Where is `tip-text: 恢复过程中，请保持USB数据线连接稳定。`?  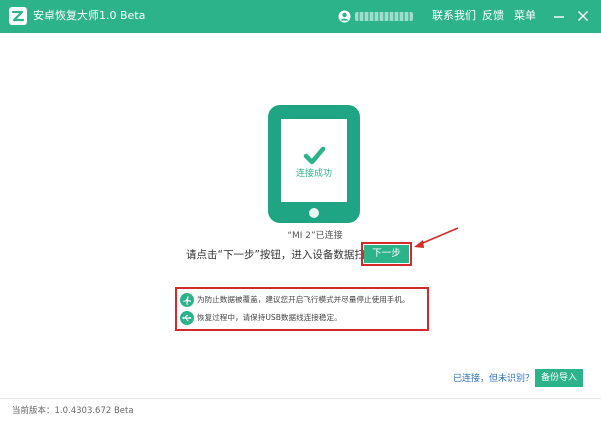 tip-text: 恢复过程中，请保持USB数据线连接稳定。 is located at coordinates (269, 317).